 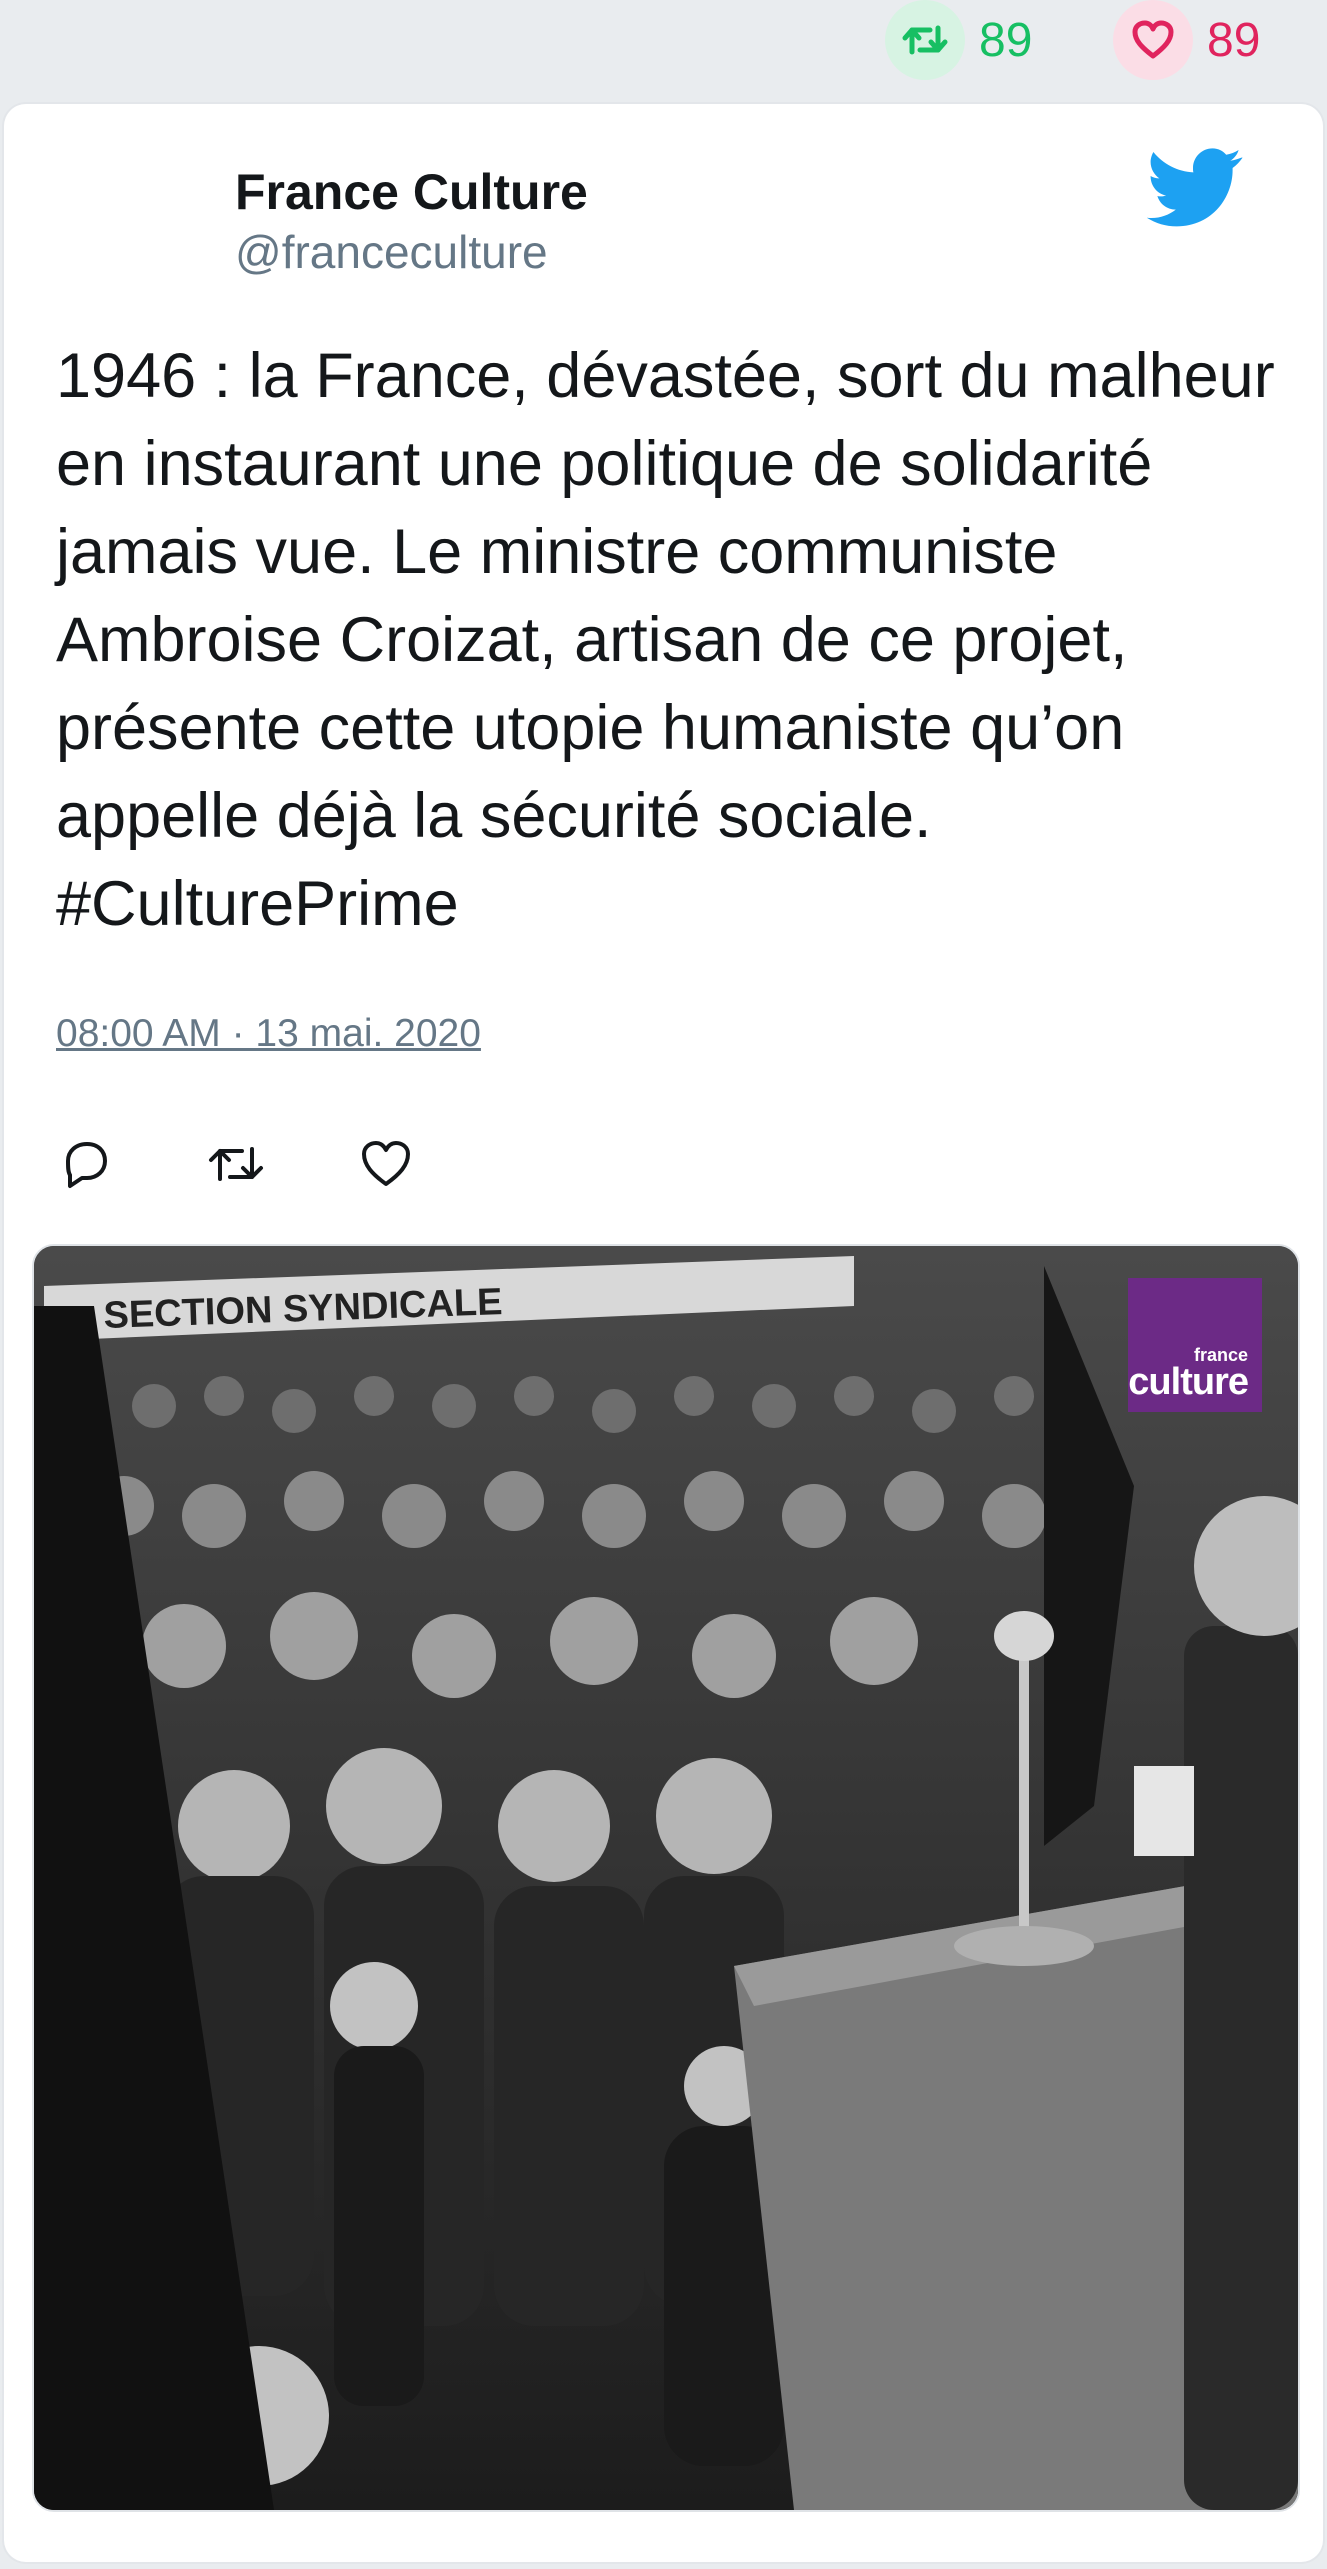 I want to click on author-name: France Culture, so click(x=411, y=192).